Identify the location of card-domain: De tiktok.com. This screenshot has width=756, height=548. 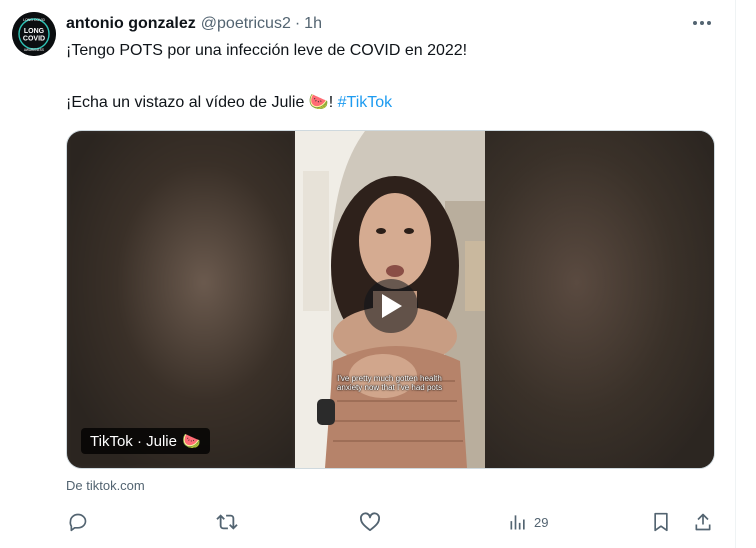
(105, 485).